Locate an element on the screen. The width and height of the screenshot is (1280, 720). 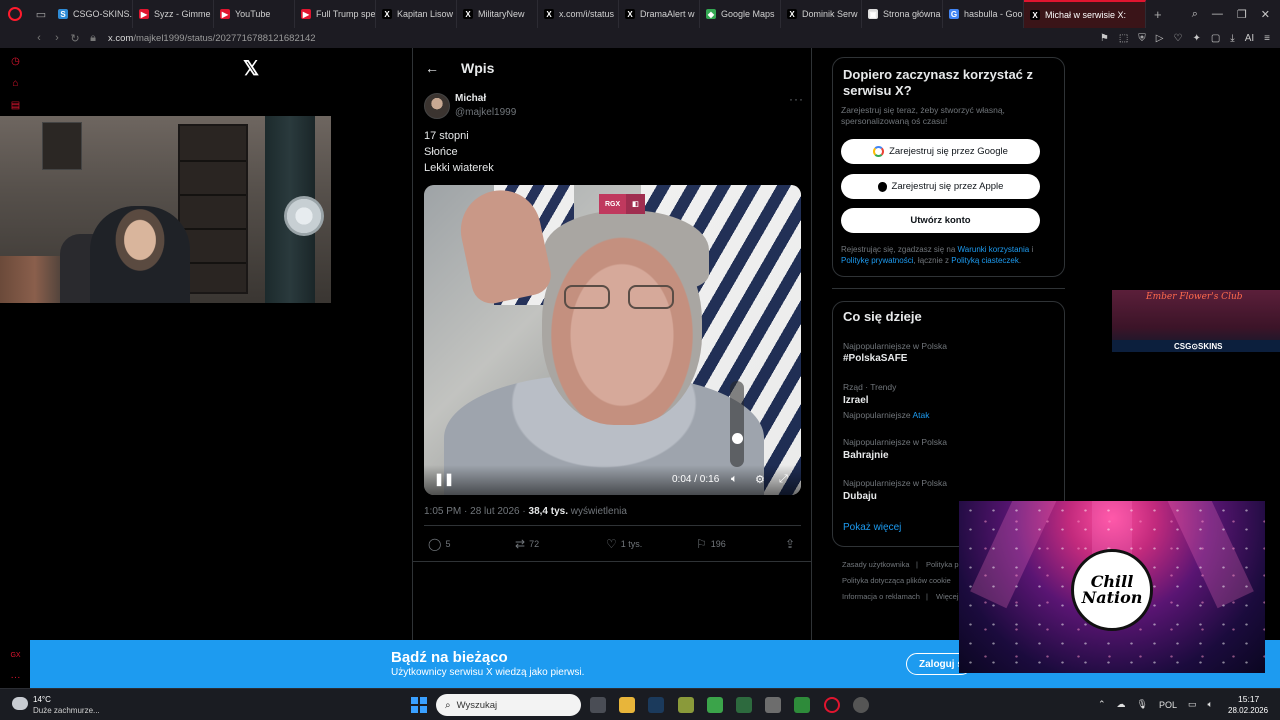
back-button: ‹ is located at coordinates (39, 38).